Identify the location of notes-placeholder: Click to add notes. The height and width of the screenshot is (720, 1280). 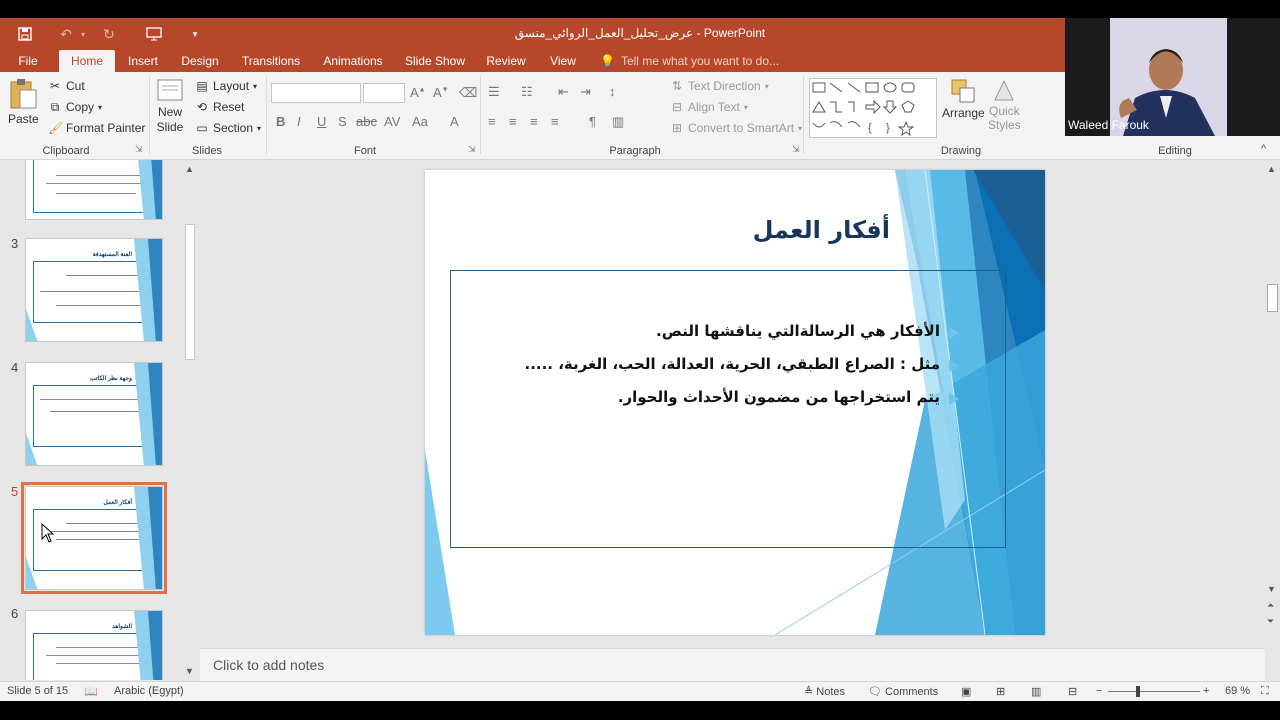
(268, 665).